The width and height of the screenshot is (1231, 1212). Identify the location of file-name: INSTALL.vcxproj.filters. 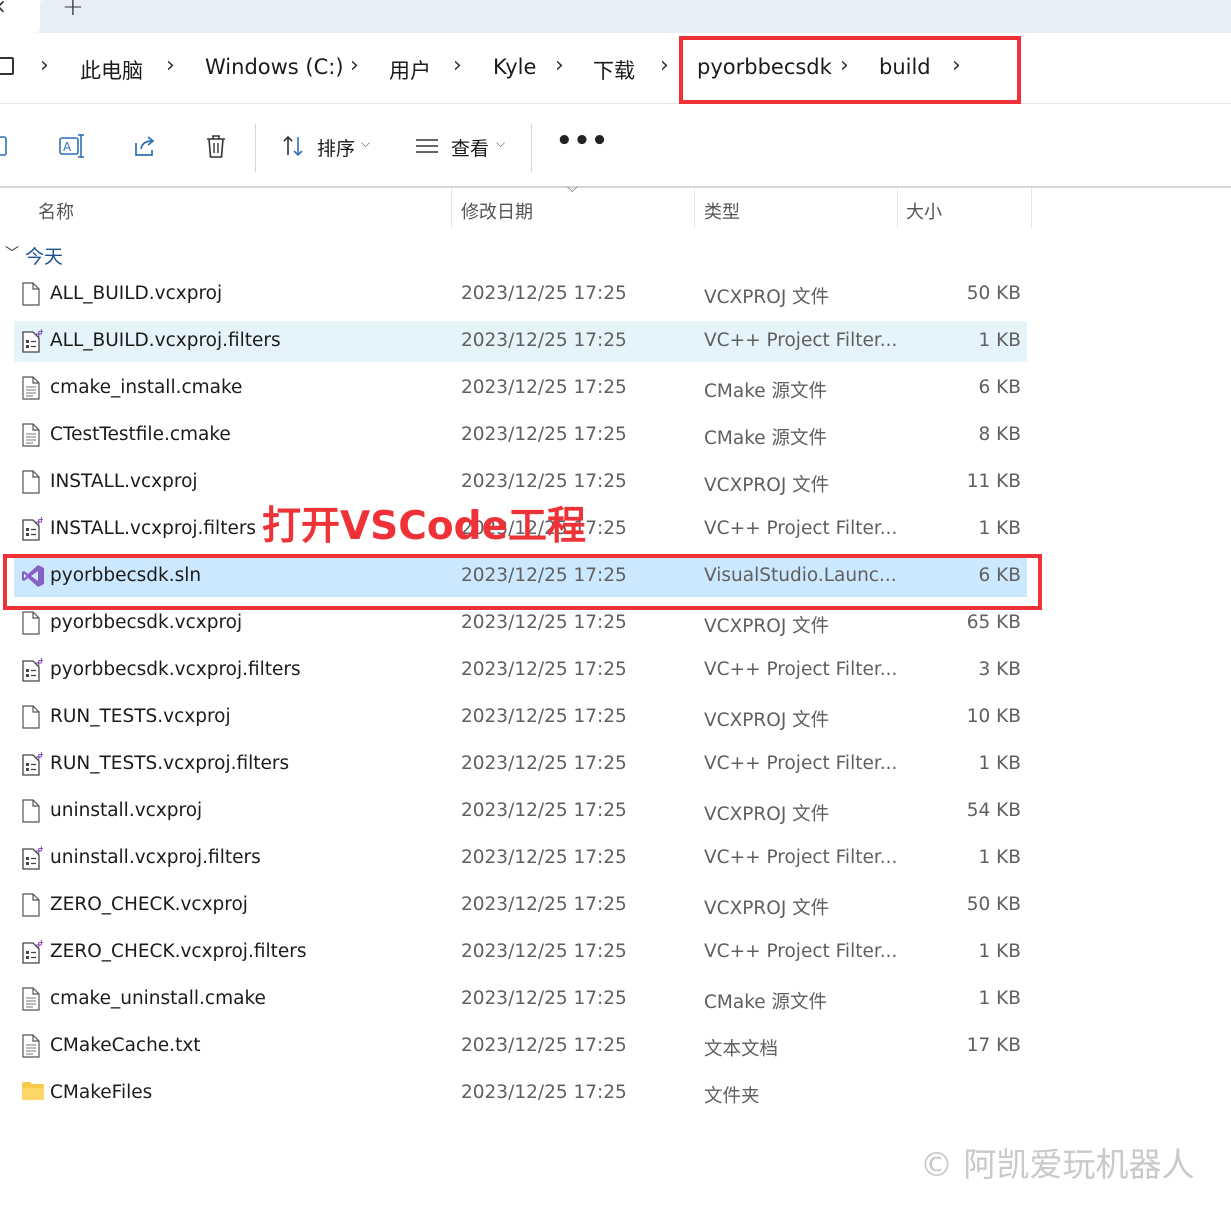
(153, 528).